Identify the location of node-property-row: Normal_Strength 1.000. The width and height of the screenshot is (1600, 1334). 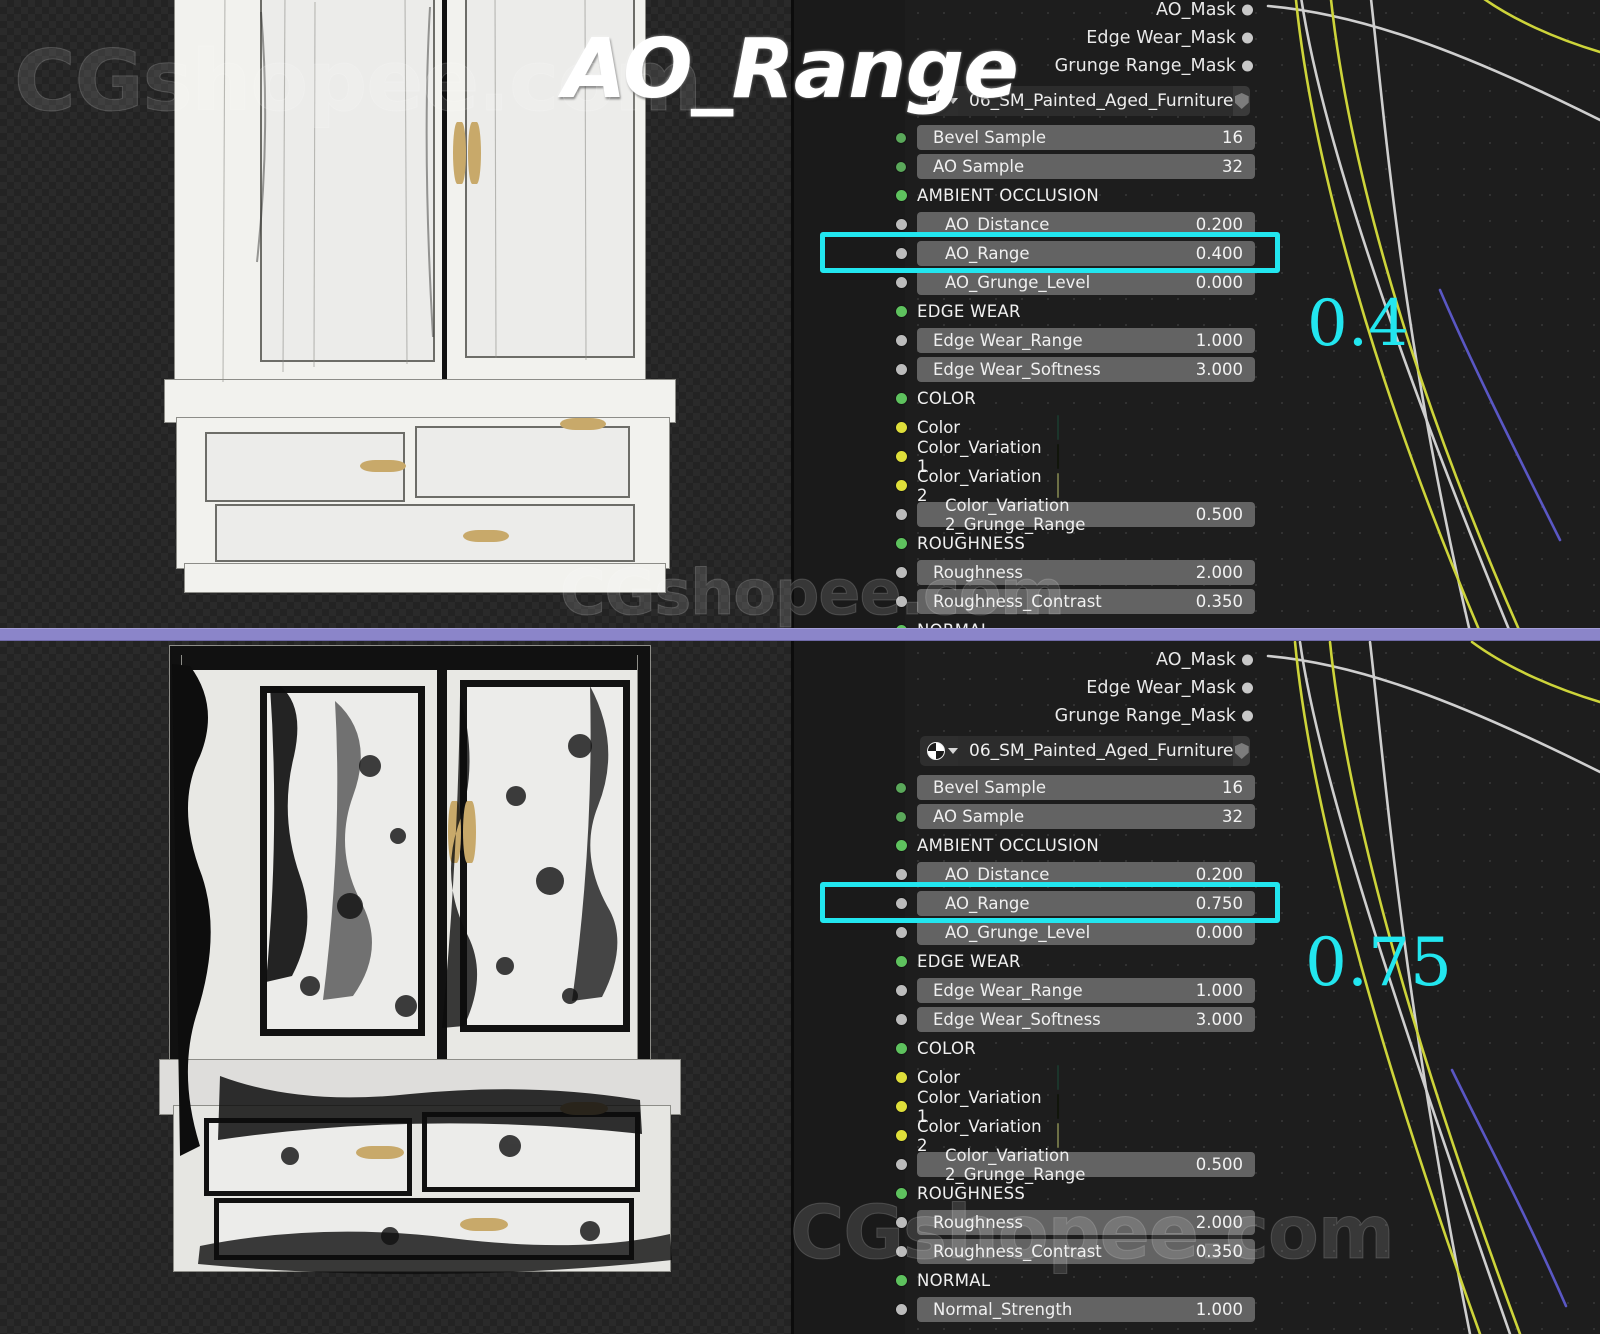
(1075, 1309).